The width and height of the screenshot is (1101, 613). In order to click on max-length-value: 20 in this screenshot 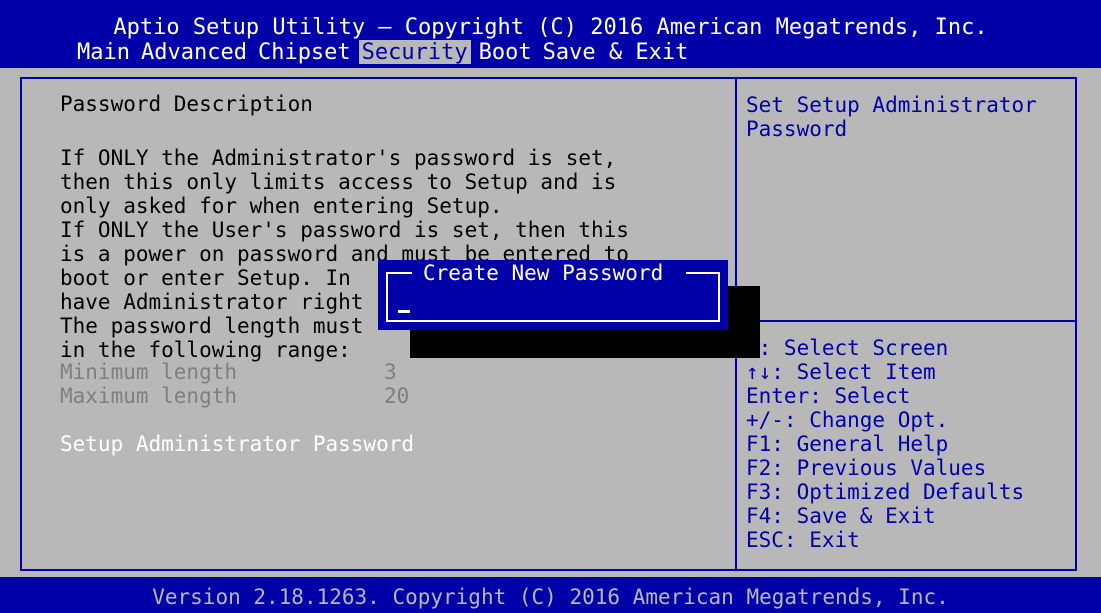, I will do `click(397, 396)`.